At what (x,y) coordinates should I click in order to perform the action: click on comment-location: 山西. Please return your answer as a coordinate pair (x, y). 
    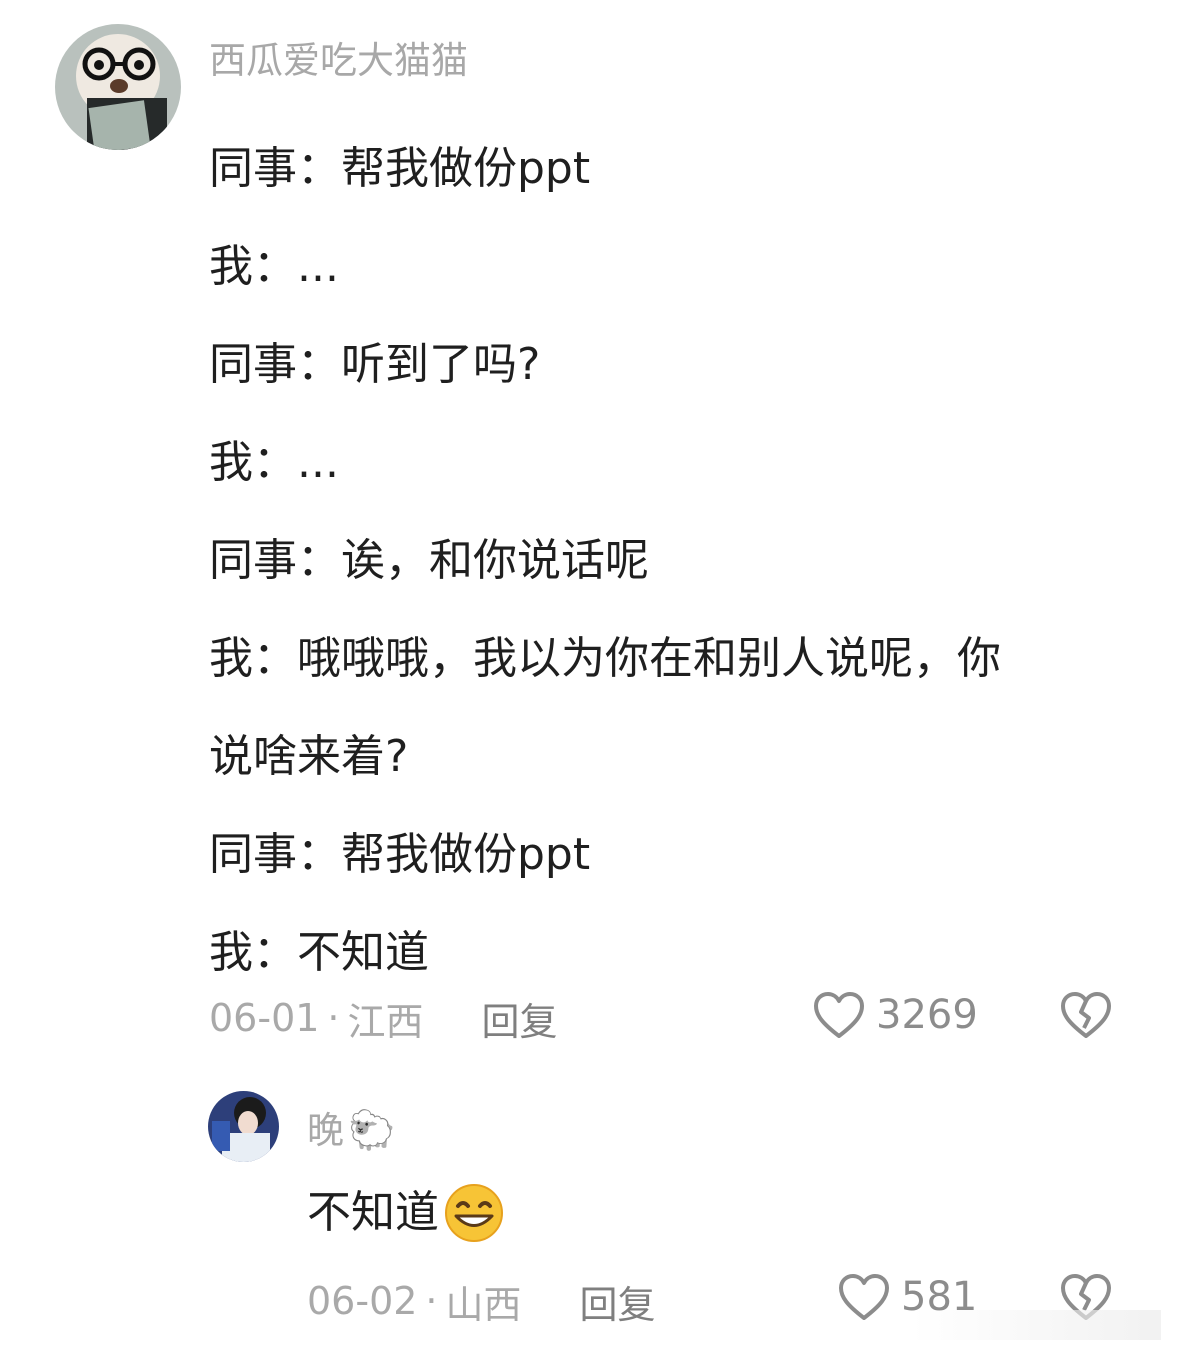
    Looking at the image, I should click on (483, 1304).